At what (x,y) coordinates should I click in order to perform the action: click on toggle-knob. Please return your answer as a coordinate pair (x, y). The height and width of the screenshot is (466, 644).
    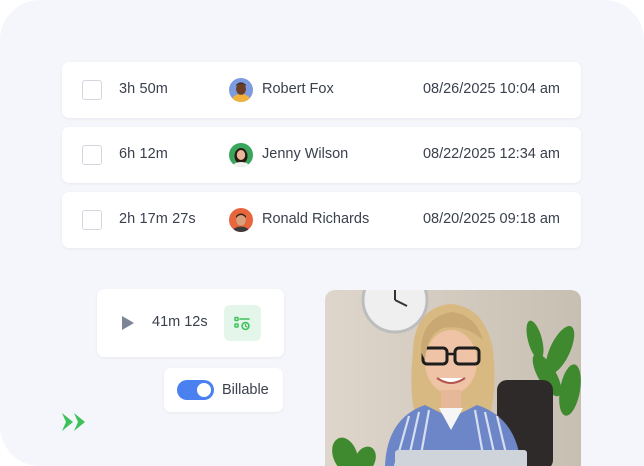
    Looking at the image, I should click on (204, 390).